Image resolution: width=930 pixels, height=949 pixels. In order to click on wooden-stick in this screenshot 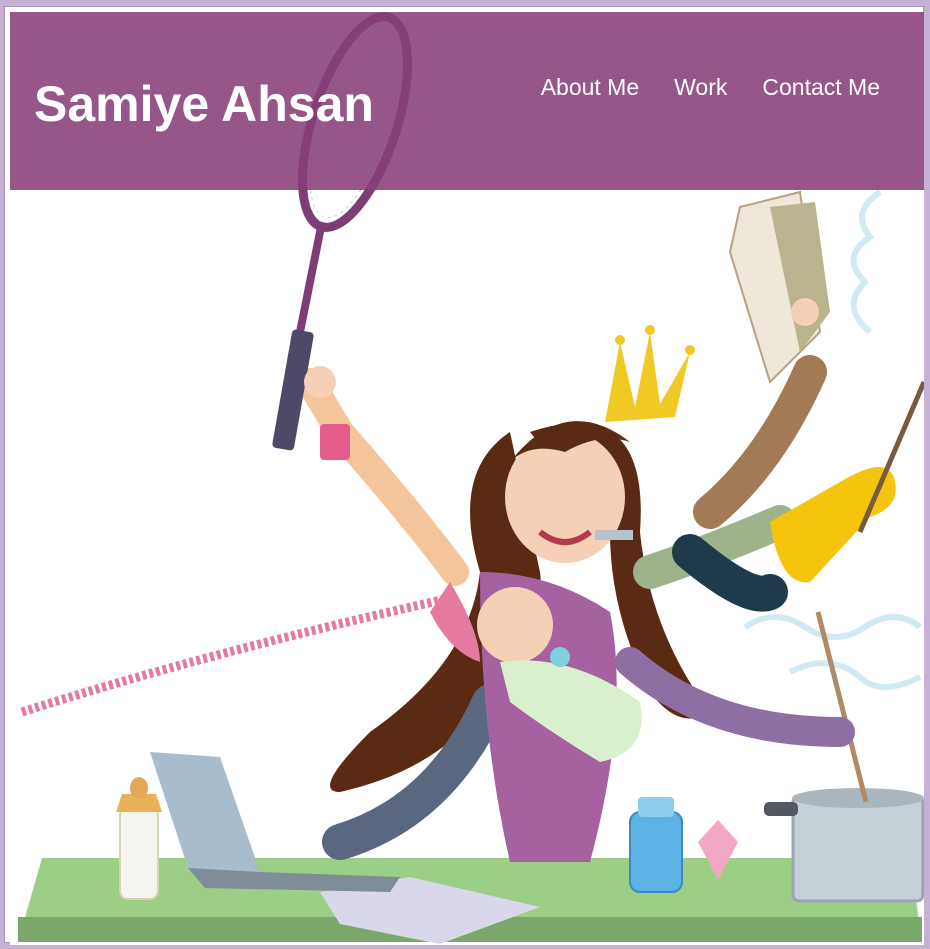, I will do `click(890, 457)`.